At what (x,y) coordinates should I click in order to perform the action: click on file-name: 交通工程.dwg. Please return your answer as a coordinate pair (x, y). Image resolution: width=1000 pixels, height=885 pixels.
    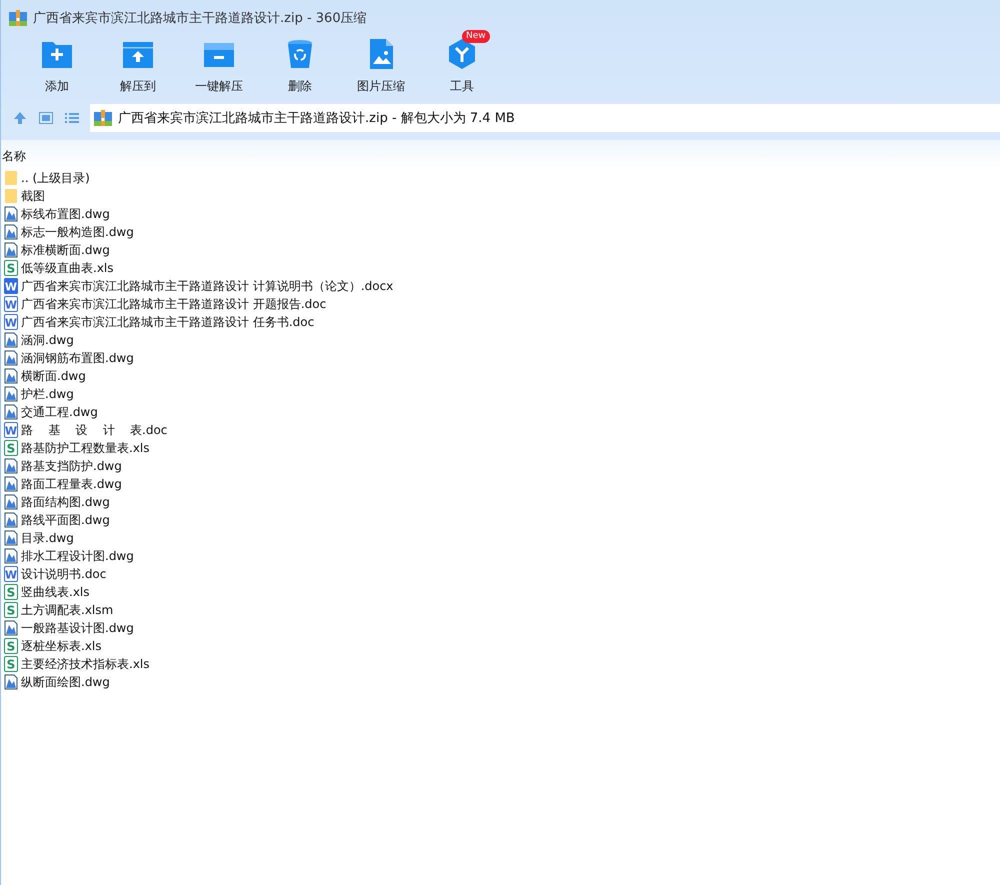
    Looking at the image, I should click on (59, 412).